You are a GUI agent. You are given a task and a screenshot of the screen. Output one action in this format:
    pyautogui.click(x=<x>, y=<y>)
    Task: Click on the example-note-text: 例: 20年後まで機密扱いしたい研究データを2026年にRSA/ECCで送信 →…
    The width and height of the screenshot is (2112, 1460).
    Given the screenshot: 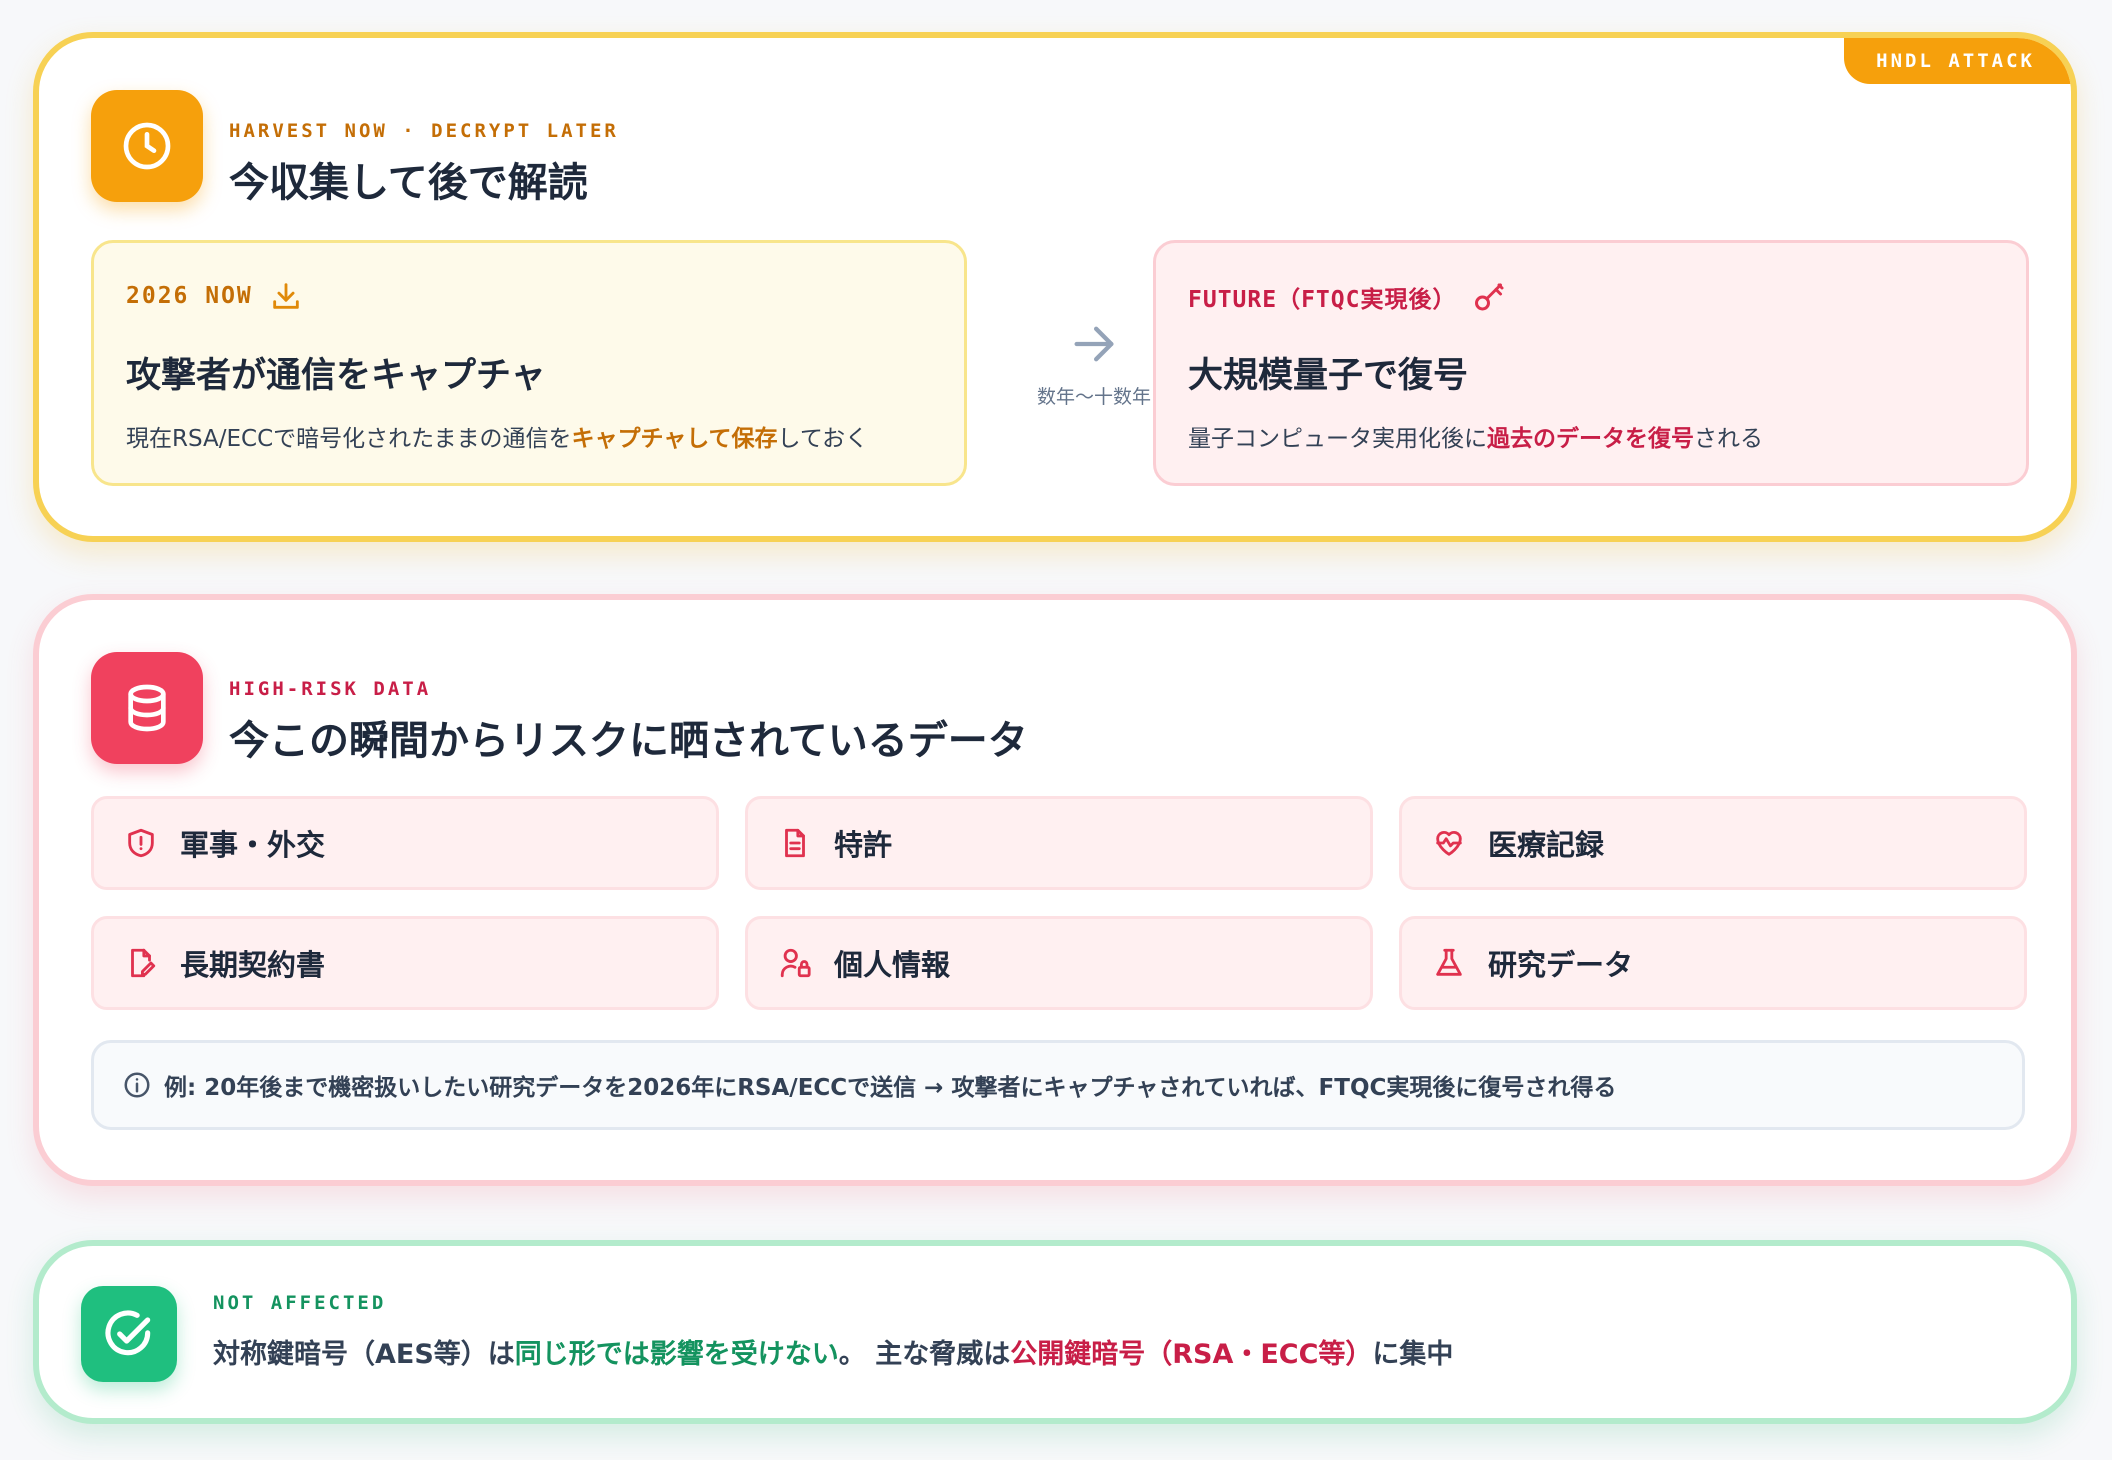 What is the action you would take?
    pyautogui.click(x=890, y=1088)
    